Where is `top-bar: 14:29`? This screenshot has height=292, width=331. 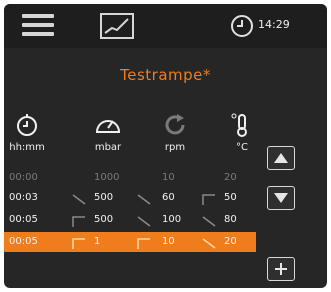
top-bar: 14:29 is located at coordinates (165, 26).